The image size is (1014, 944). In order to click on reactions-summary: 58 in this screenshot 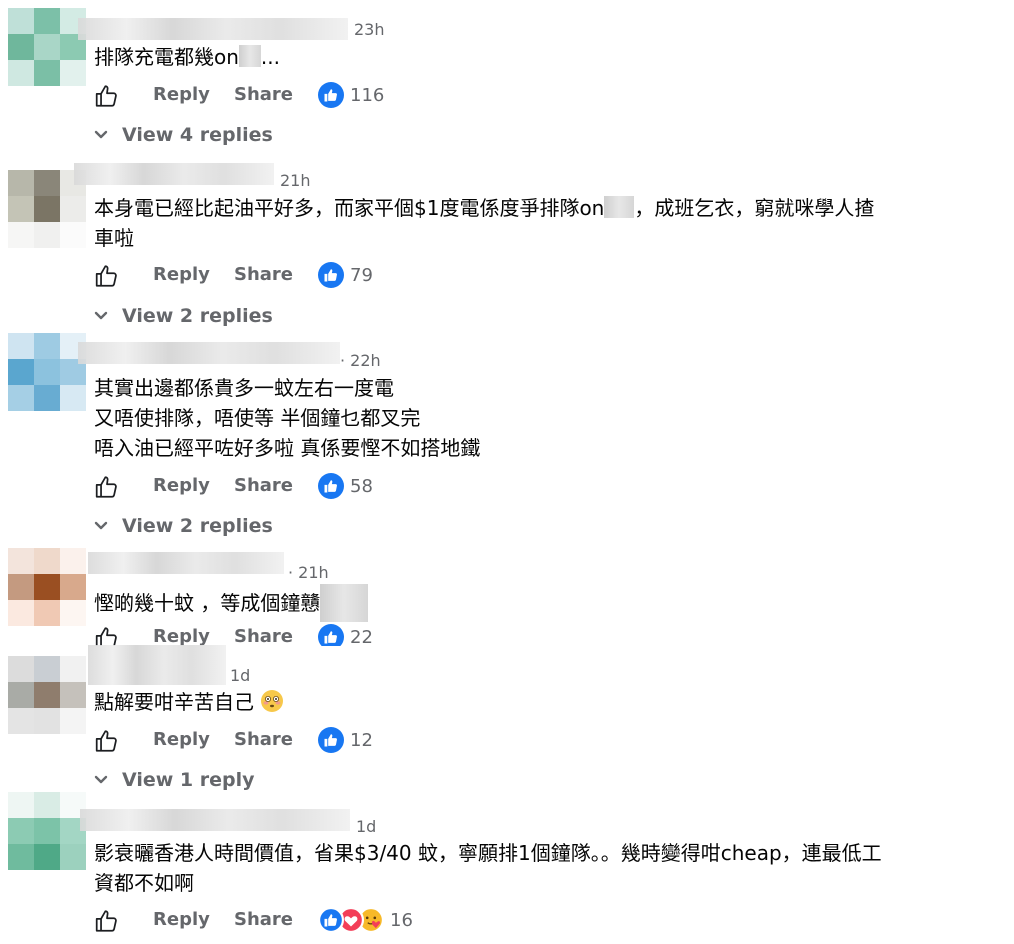, I will do `click(345, 486)`.